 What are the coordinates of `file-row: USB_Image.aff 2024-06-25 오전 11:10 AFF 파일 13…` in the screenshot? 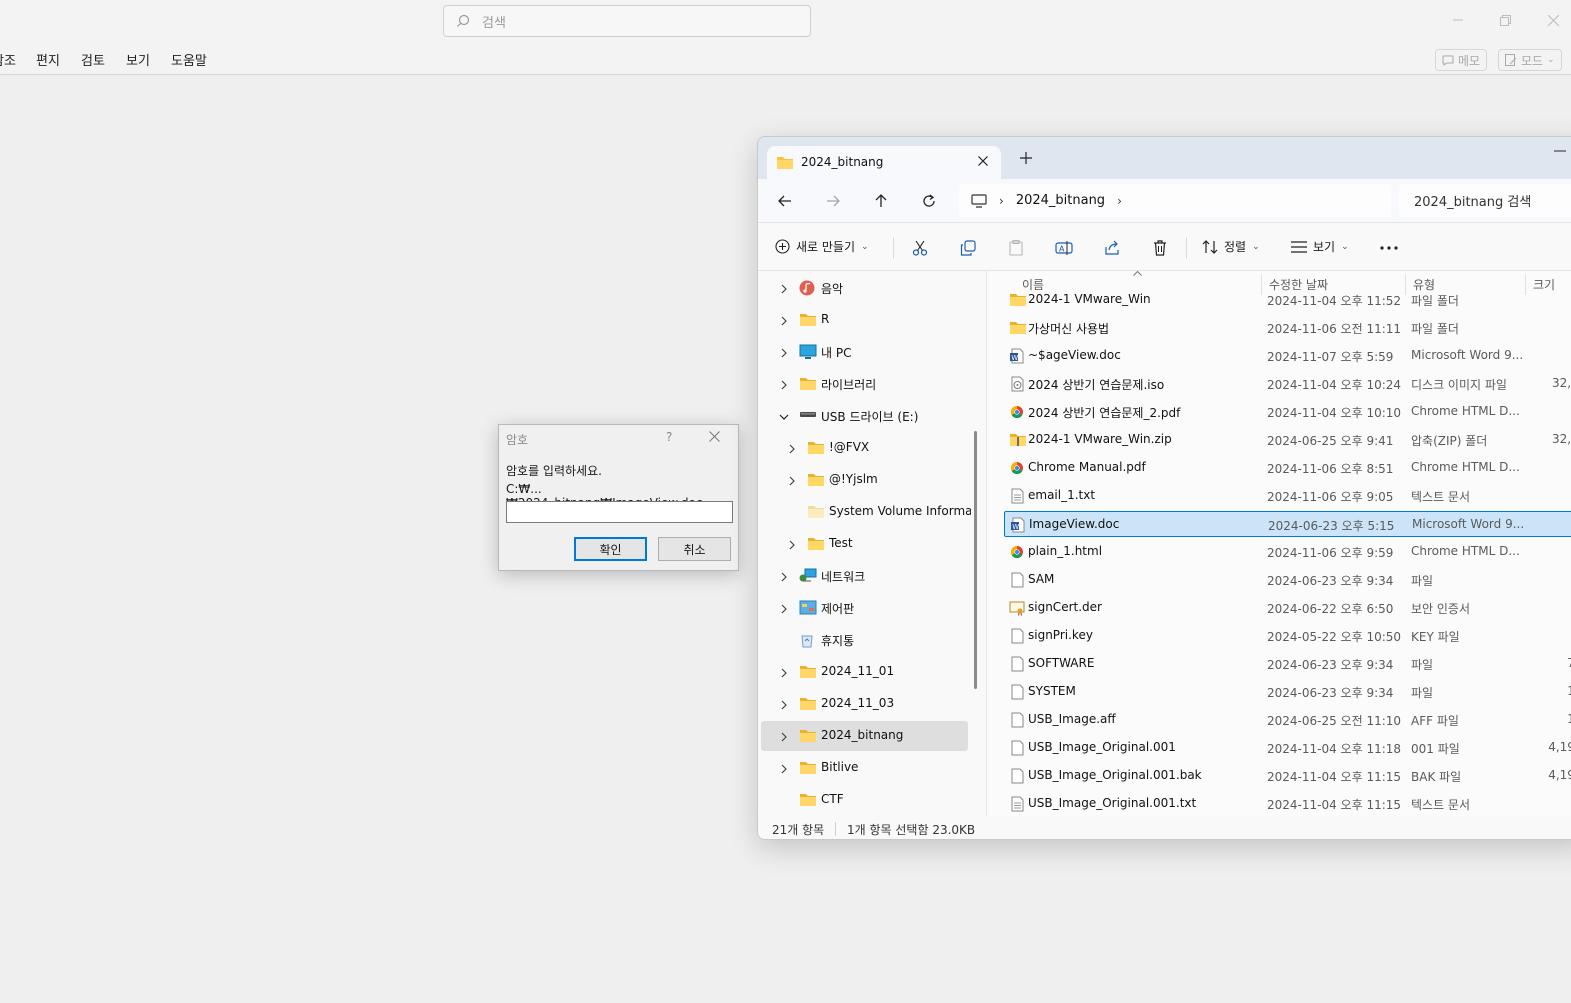 It's located at (1287, 720).